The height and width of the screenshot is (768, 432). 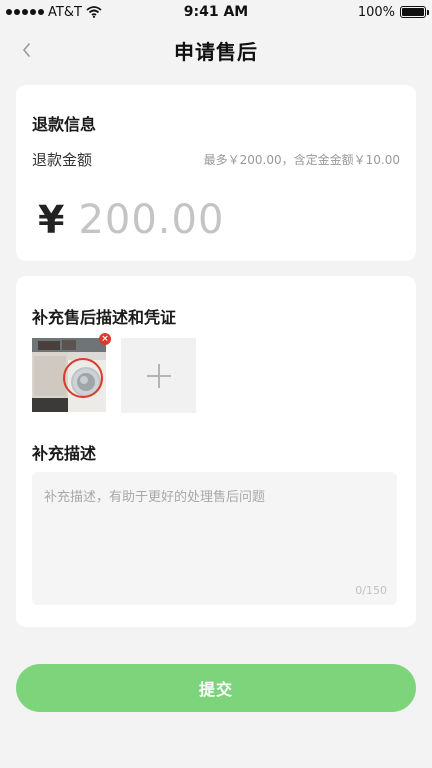 I want to click on submit-button: 提交, so click(x=216, y=688).